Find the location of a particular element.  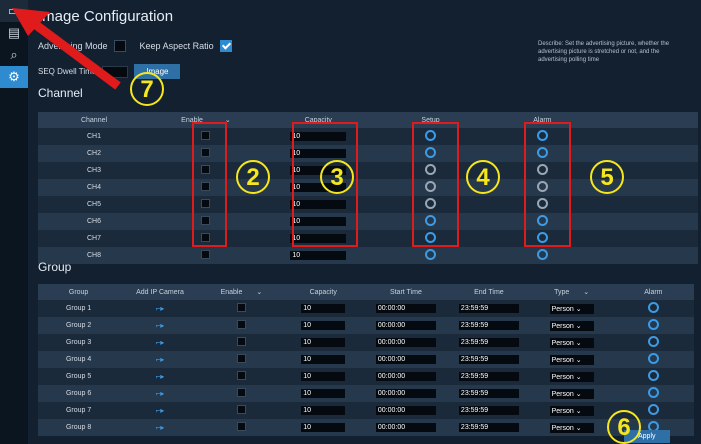

group-name: Group 6 is located at coordinates (79, 393).